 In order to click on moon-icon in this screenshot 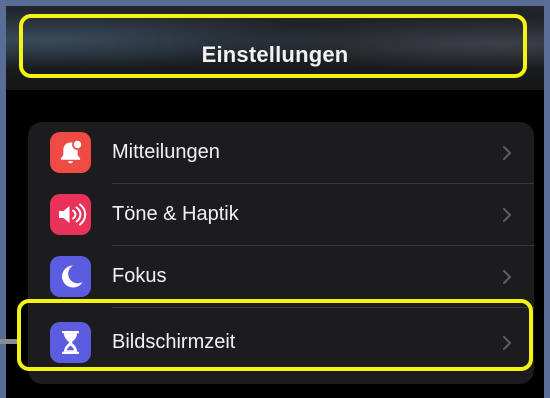, I will do `click(70, 276)`.